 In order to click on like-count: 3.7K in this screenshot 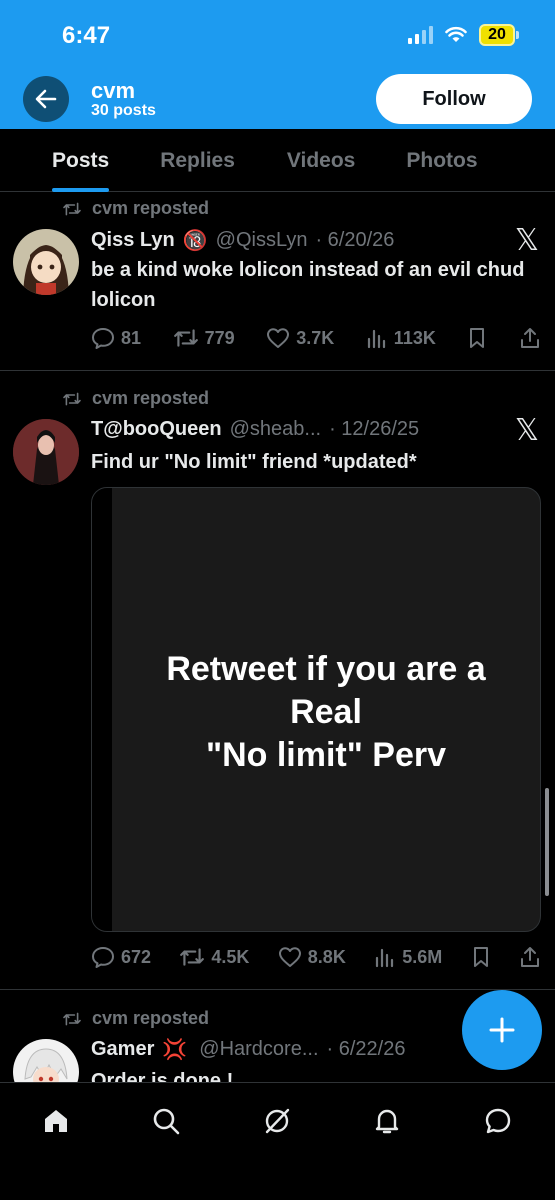, I will do `click(315, 337)`.